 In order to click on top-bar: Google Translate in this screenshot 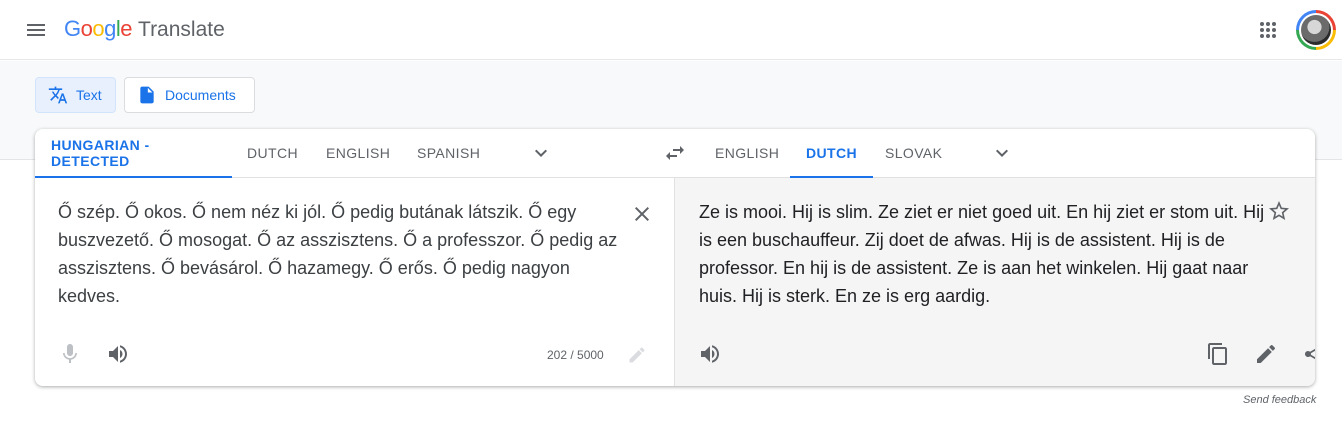, I will do `click(671, 30)`.